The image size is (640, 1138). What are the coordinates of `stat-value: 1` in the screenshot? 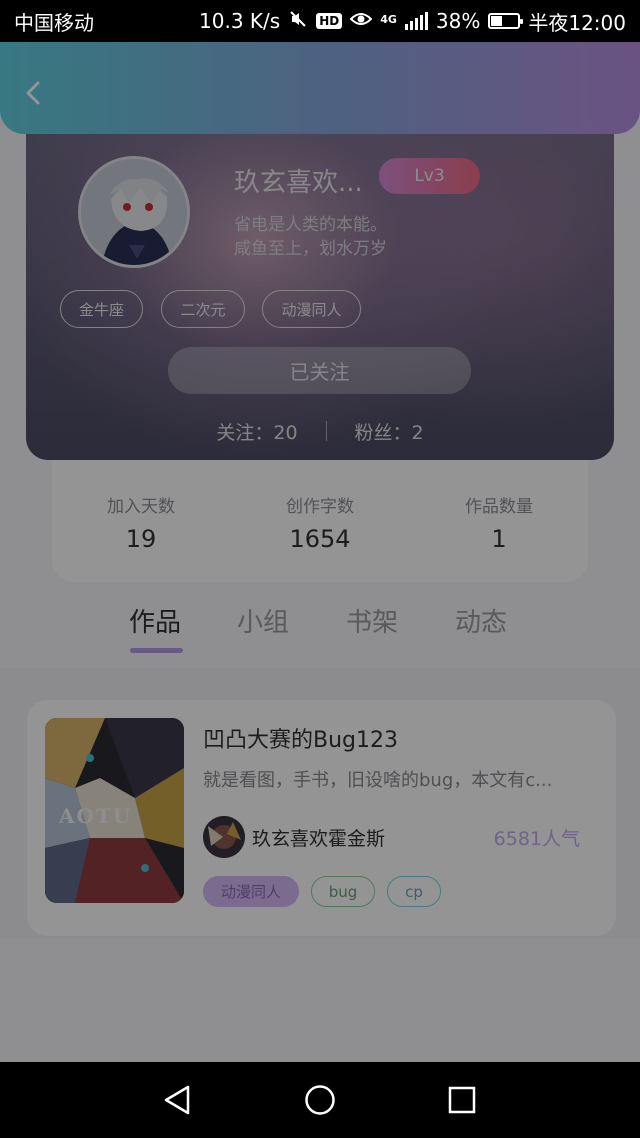 It's located at (499, 539).